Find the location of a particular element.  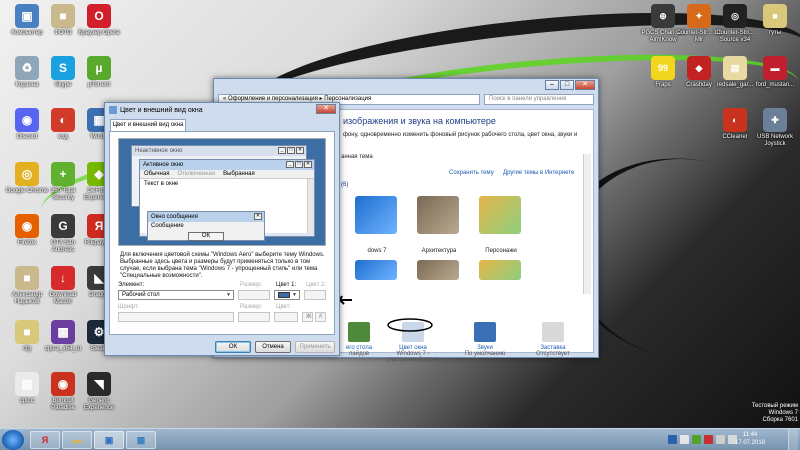

desktop-icon: O Браузер Opera is located at coordinates (99, 20).